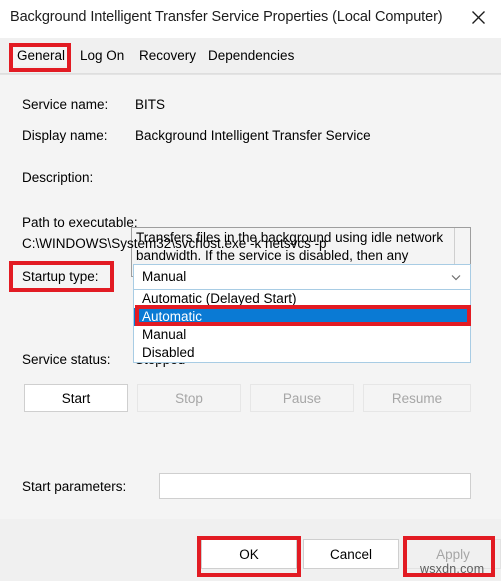  What do you see at coordinates (351, 554) in the screenshot?
I see `cancel-button: Cancel` at bounding box center [351, 554].